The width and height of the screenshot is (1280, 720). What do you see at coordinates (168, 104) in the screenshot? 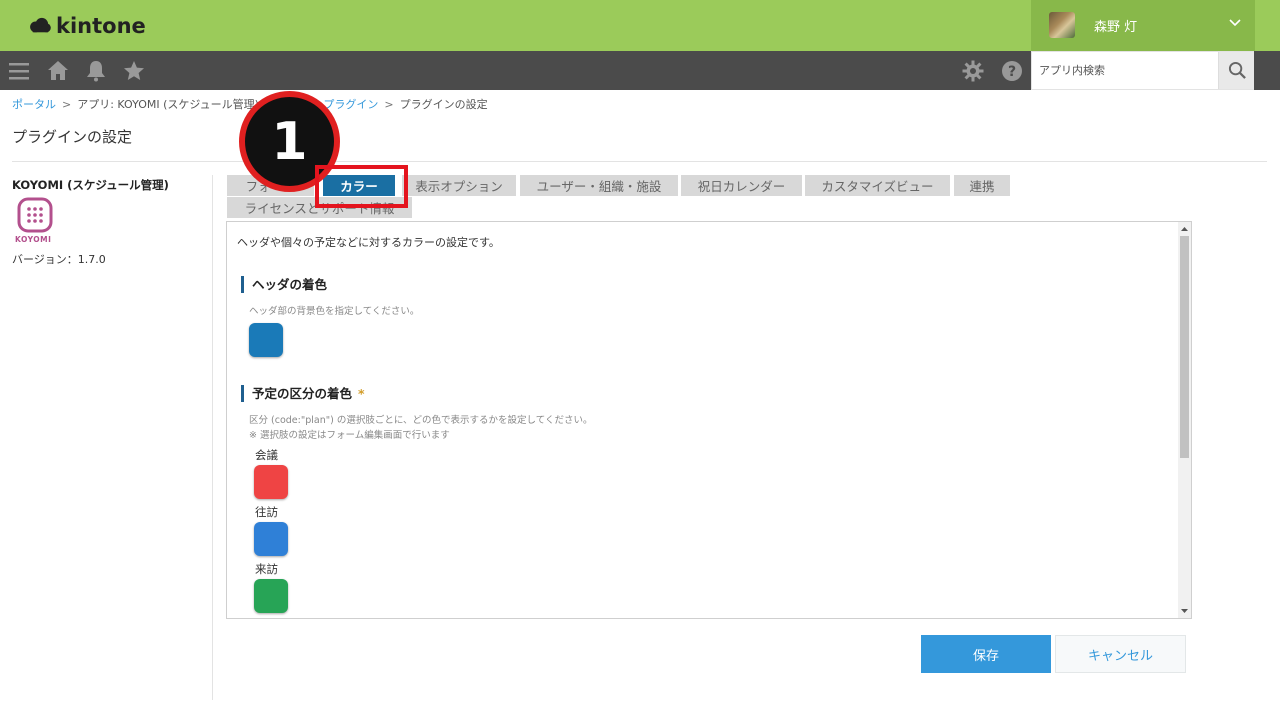
I see `breadcrumb-app: アプリ: KOYOMI (スケジュール管理)` at bounding box center [168, 104].